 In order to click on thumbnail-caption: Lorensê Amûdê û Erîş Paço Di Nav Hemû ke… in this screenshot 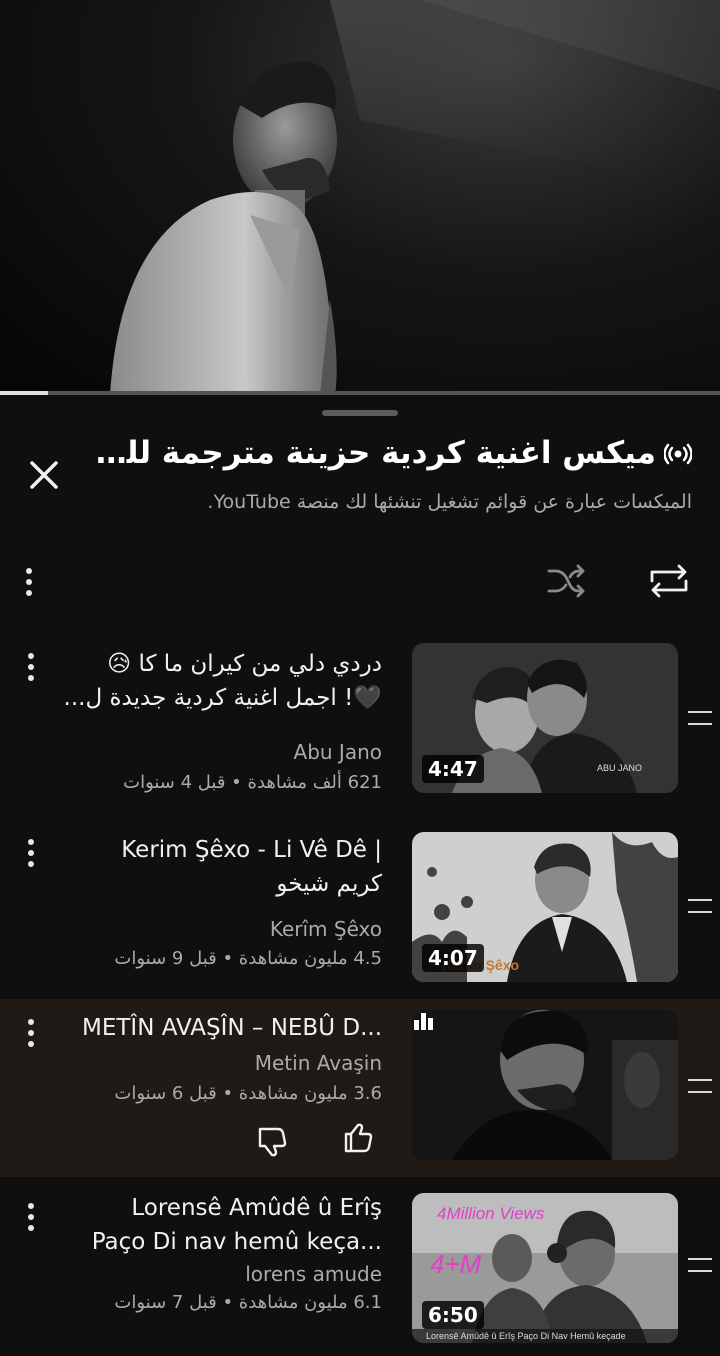, I will do `click(526, 1336)`.